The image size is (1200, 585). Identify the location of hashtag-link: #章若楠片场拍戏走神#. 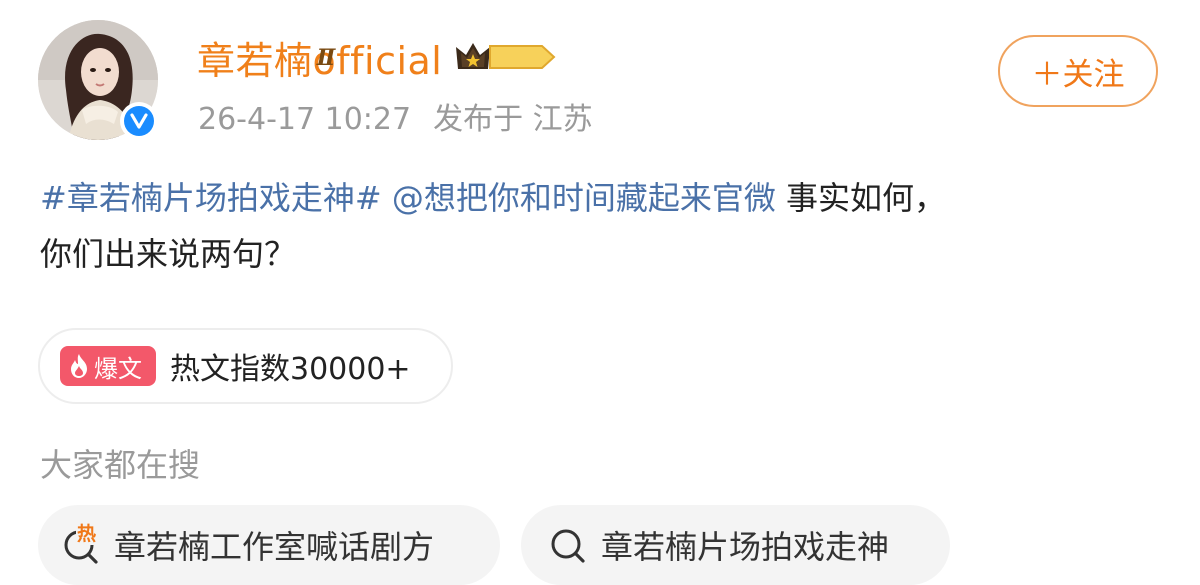
(211, 198).